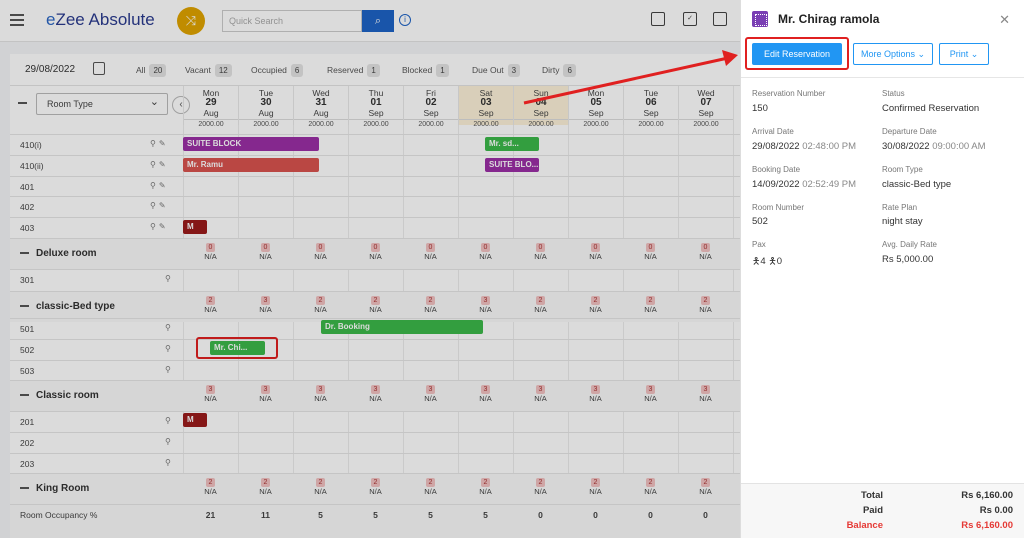  What do you see at coordinates (1004, 20) in the screenshot?
I see `close-icon: ✕` at bounding box center [1004, 20].